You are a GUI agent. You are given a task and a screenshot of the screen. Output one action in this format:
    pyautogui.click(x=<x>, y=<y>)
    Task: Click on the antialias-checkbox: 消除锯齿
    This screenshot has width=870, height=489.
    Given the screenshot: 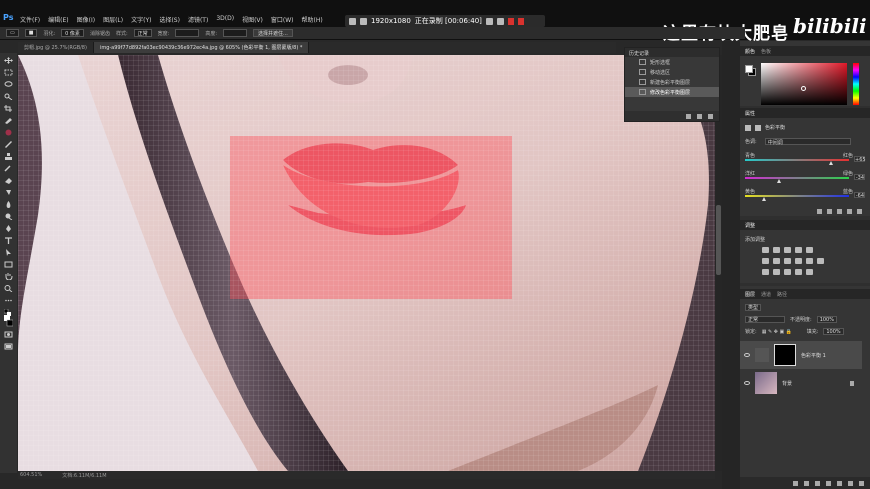 What is the action you would take?
    pyautogui.click(x=100, y=33)
    